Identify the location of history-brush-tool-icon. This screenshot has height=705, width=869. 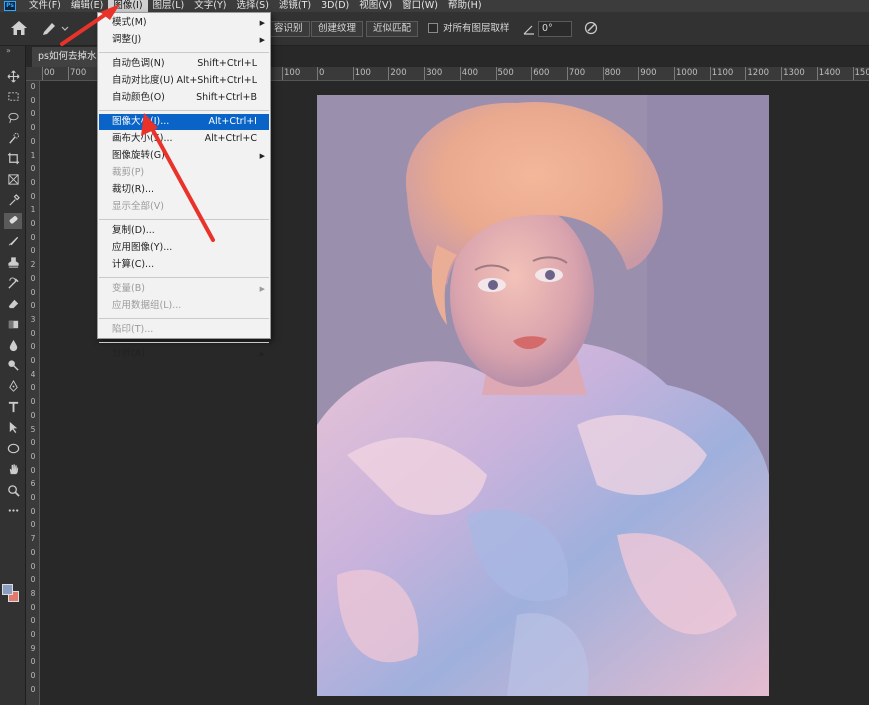
(13, 283).